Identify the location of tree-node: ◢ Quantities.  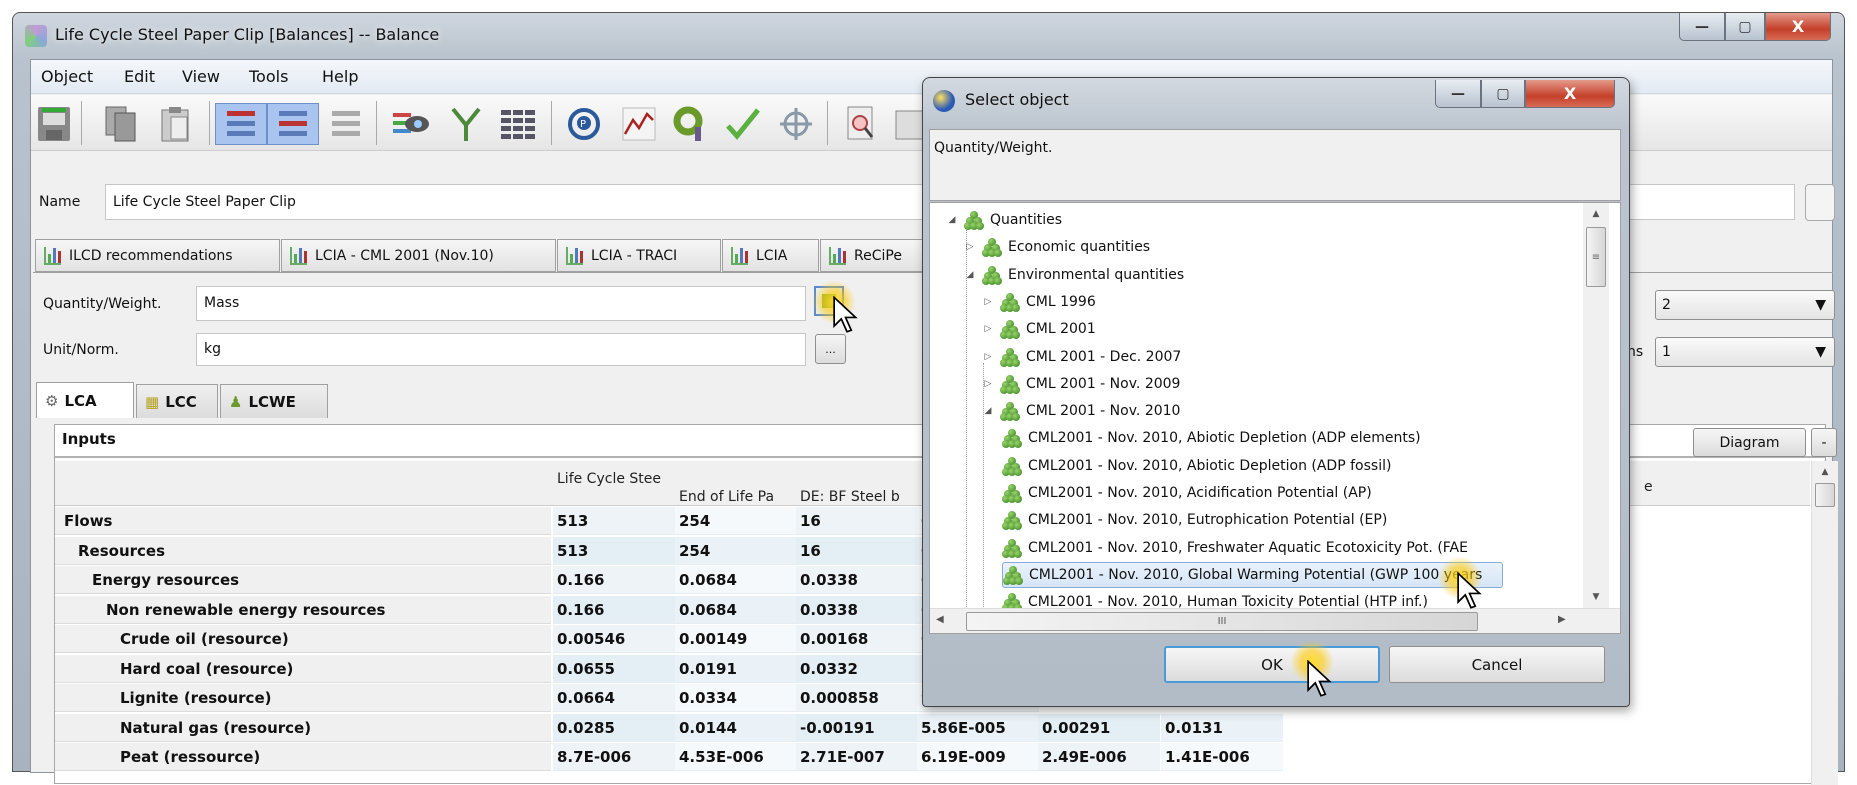
(1004, 220).